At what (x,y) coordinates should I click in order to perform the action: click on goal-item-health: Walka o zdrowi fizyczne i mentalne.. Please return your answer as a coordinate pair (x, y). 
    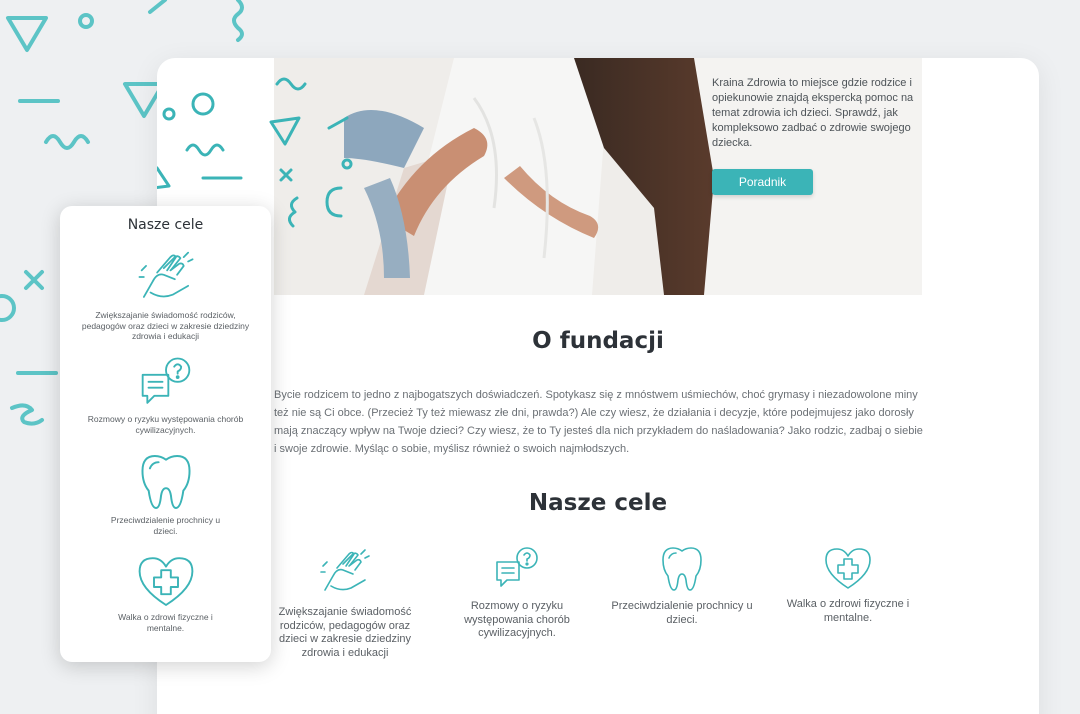
    Looking at the image, I should click on (848, 585).